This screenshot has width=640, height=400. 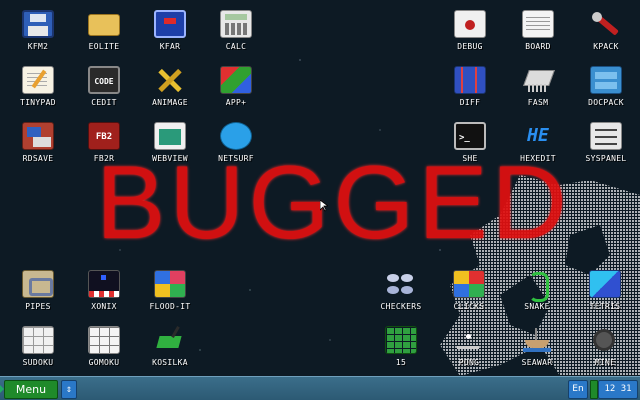 I want to click on kfm2-icon: KFM2, so click(x=38, y=32).